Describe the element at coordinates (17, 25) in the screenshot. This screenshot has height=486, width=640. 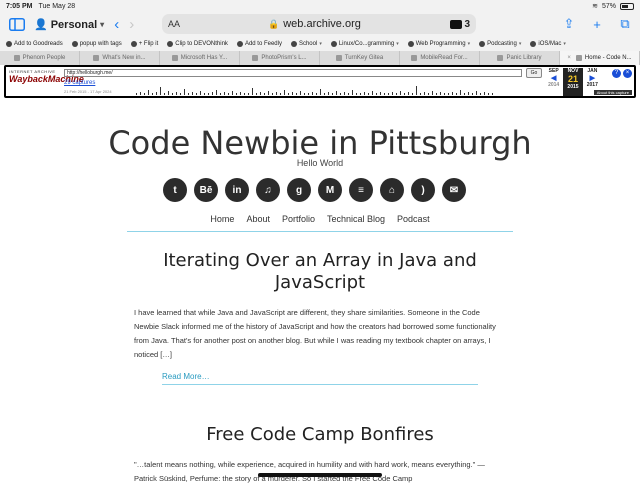
I see `sidebar-toggle-icon` at that location.